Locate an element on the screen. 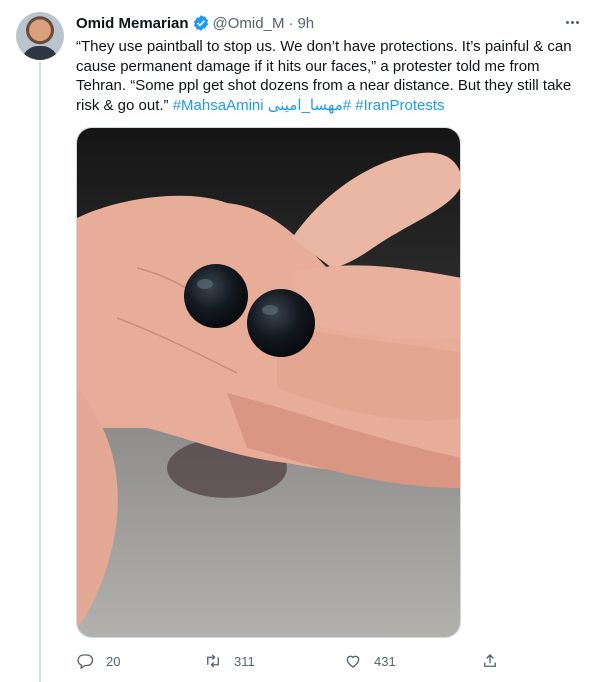  author-name: Omid Memarian is located at coordinates (132, 23).